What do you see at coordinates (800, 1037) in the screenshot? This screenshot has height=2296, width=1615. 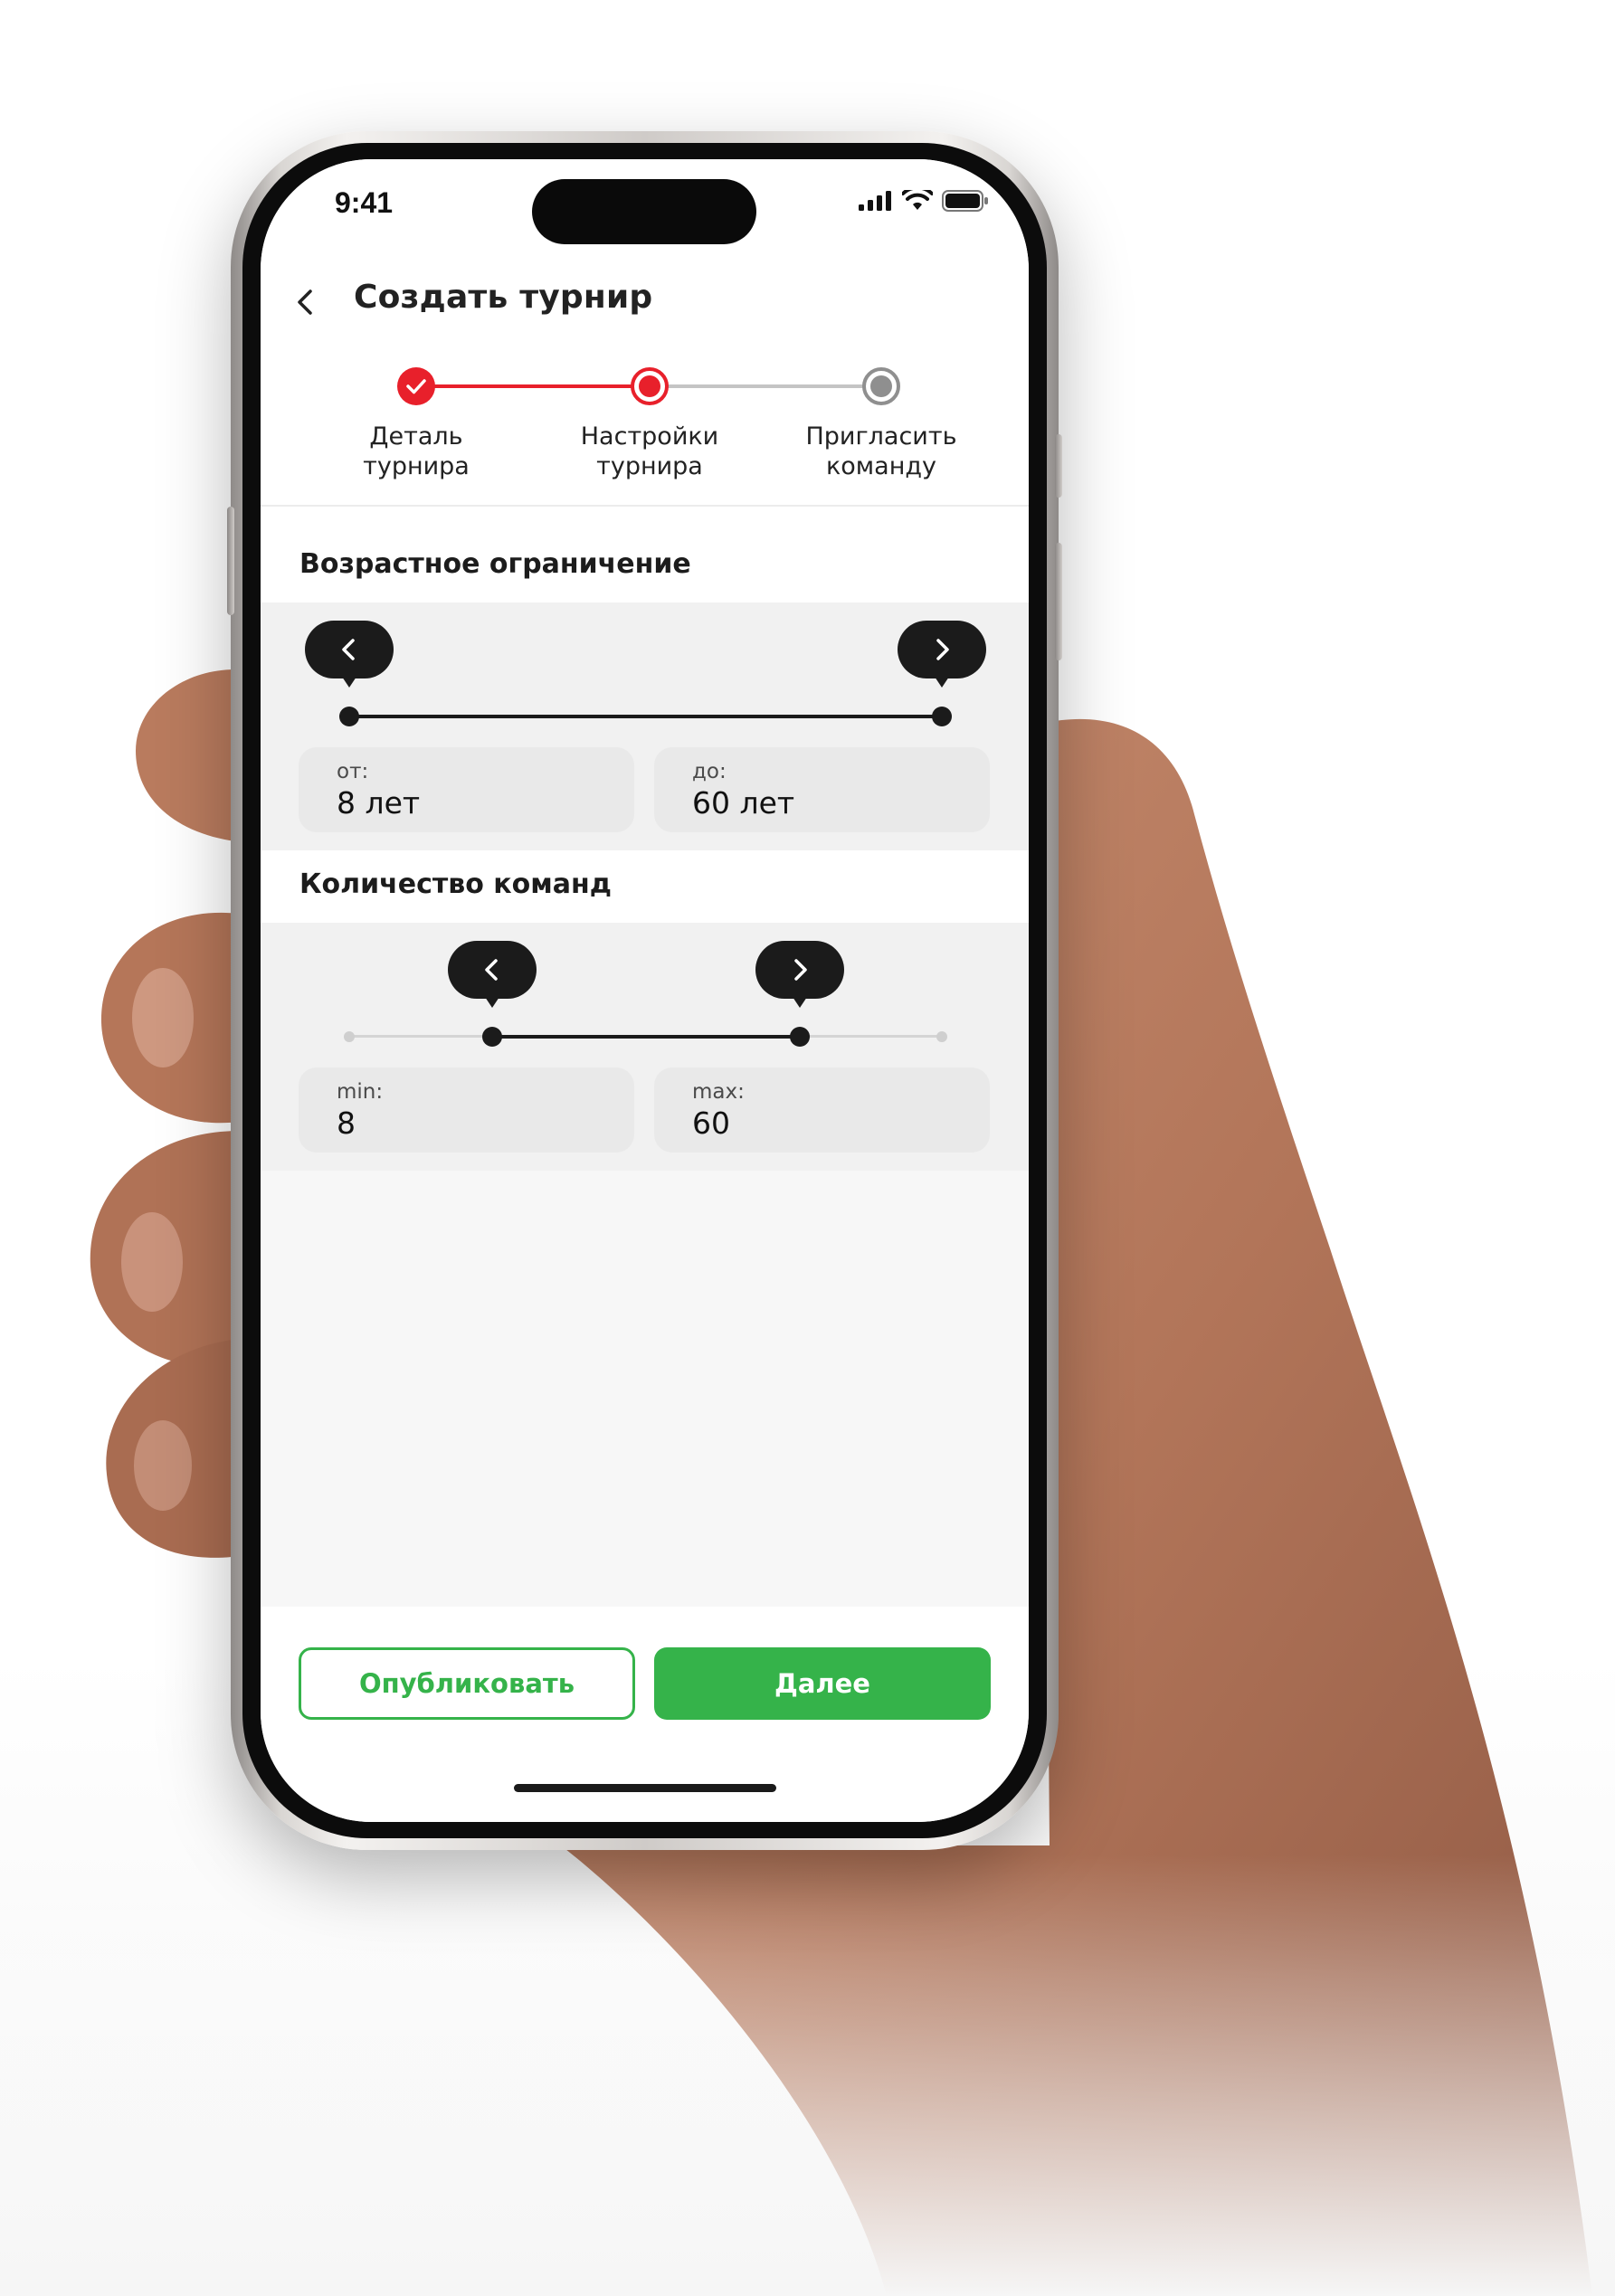 I see `teams-max-knob` at bounding box center [800, 1037].